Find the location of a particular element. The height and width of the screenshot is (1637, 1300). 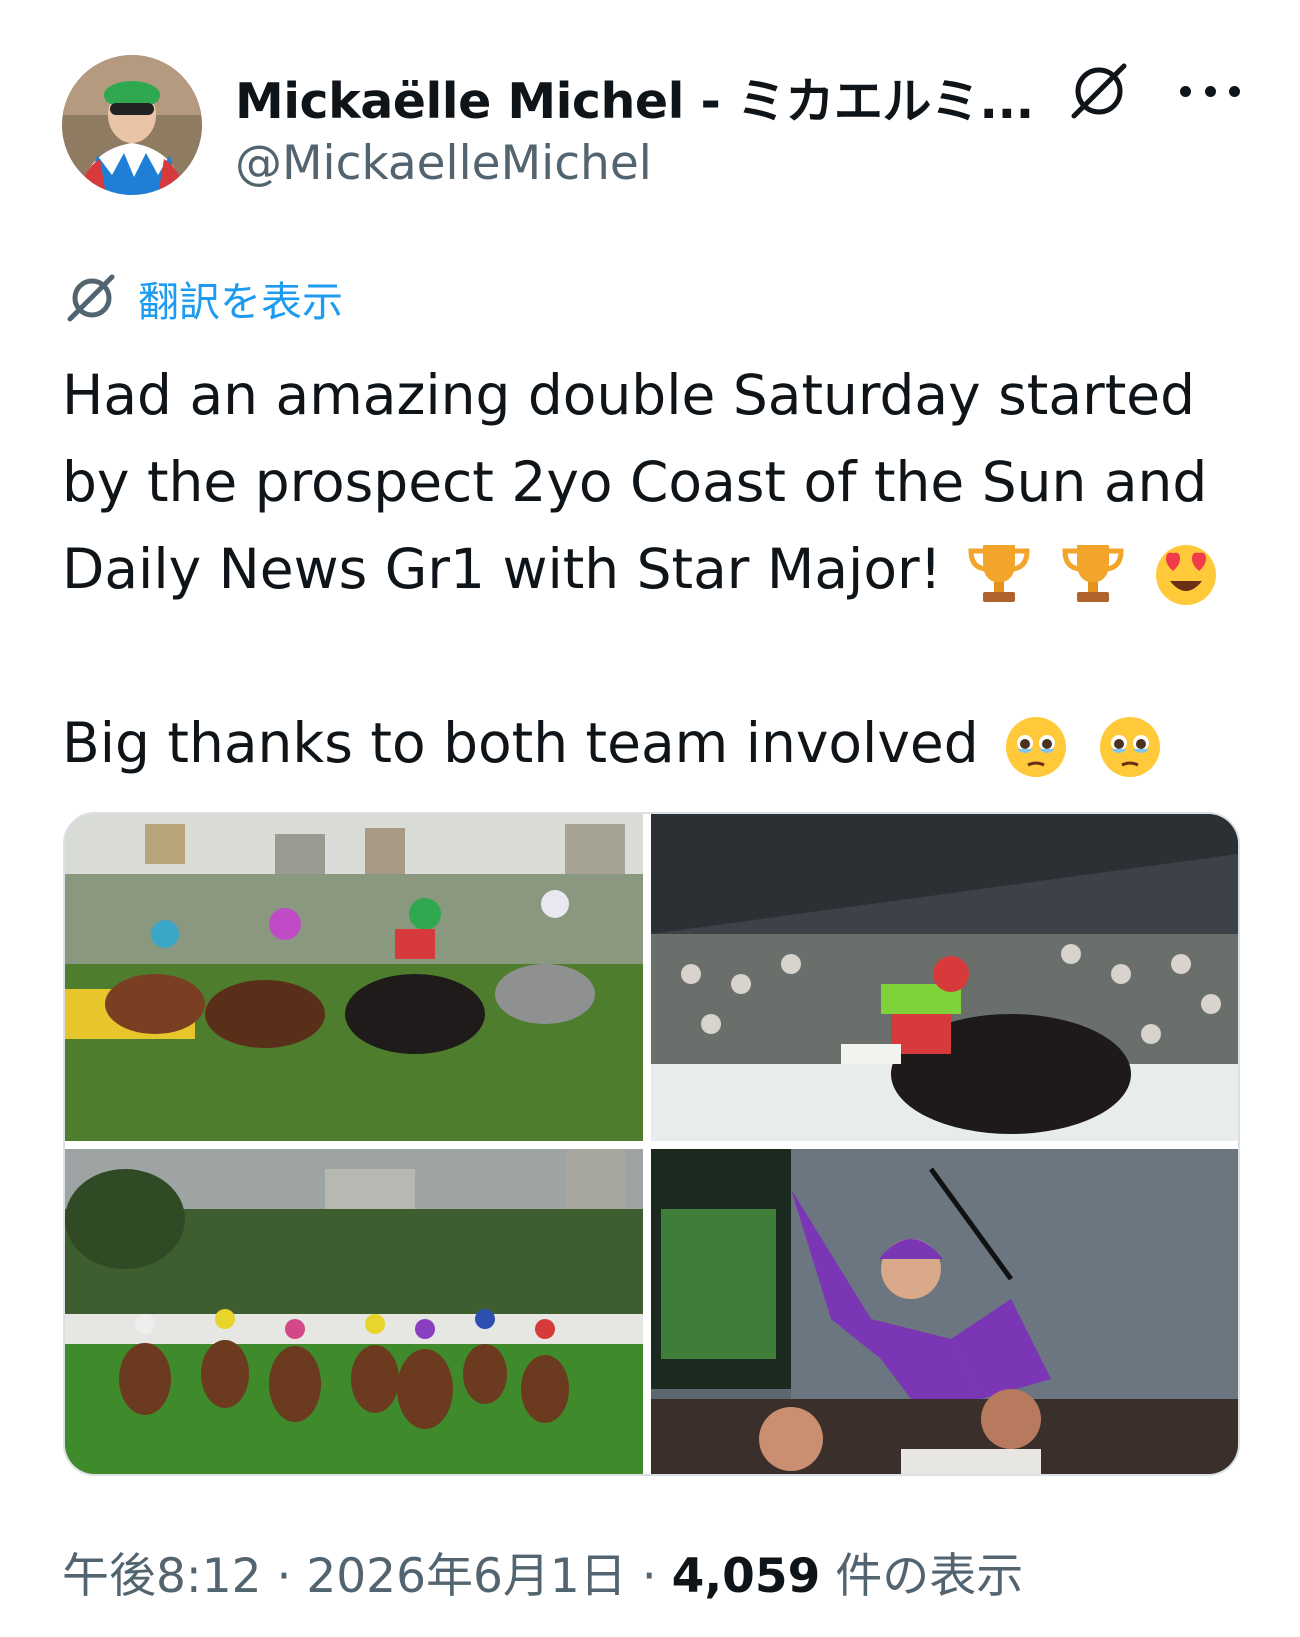

jockey-celebration-photo is located at coordinates (944, 1311).